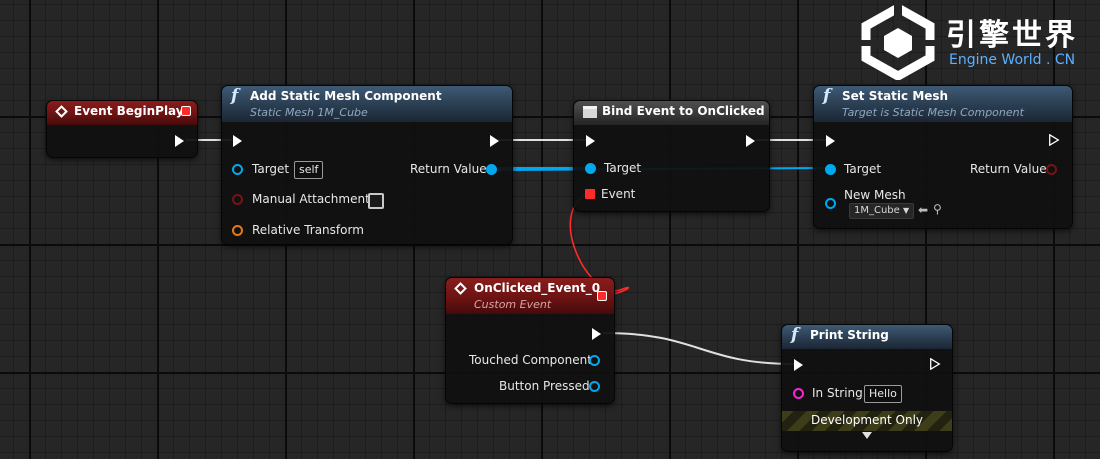 This screenshot has width=1100, height=459. What do you see at coordinates (376, 201) in the screenshot?
I see `manual-attachment-checkbox` at bounding box center [376, 201].